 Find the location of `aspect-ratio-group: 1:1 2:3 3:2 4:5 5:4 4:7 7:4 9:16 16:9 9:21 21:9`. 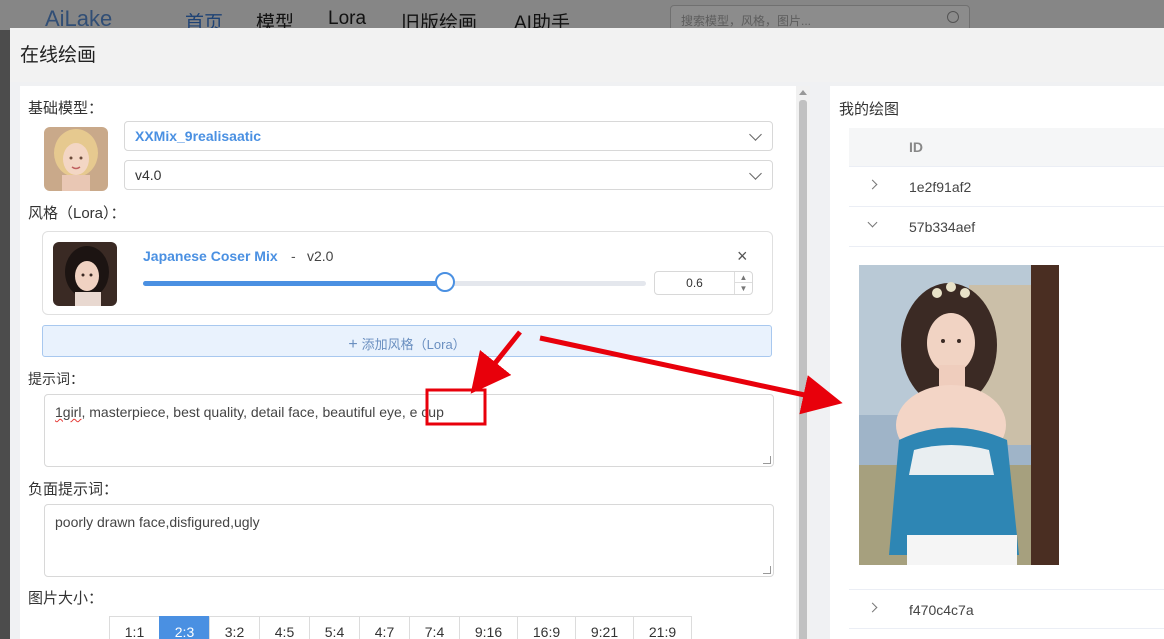

aspect-ratio-group: 1:1 2:3 3:2 4:5 5:4 4:7 7:4 9:16 16:9 9:21 21:9 is located at coordinates (400, 627).